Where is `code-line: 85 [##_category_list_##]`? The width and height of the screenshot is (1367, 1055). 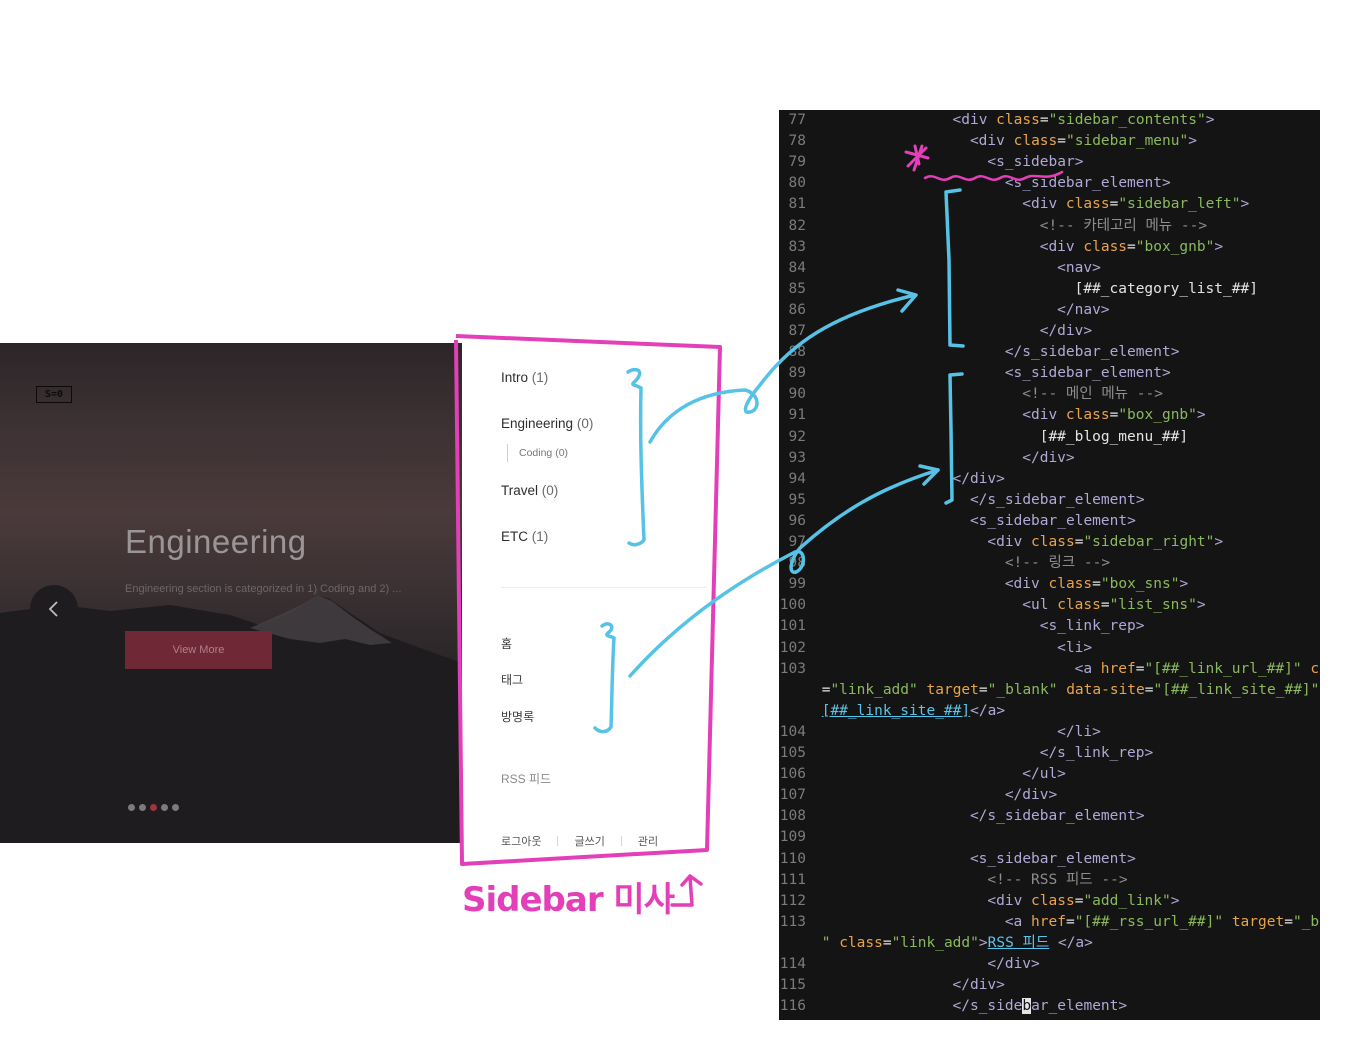 code-line: 85 [##_category_list_##] is located at coordinates (1049, 289).